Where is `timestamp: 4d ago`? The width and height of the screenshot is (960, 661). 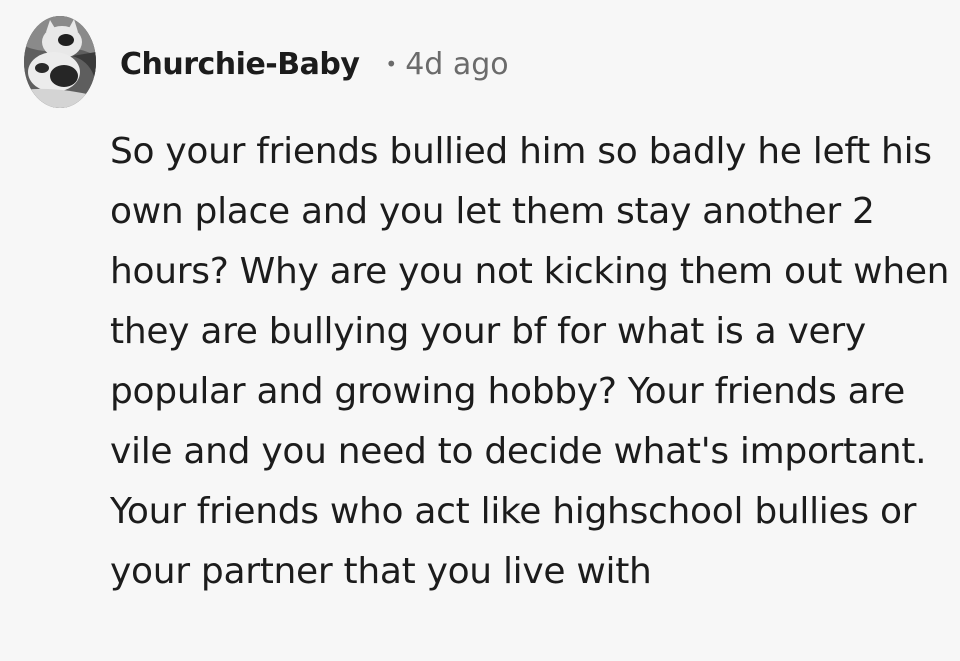 timestamp: 4d ago is located at coordinates (456, 64).